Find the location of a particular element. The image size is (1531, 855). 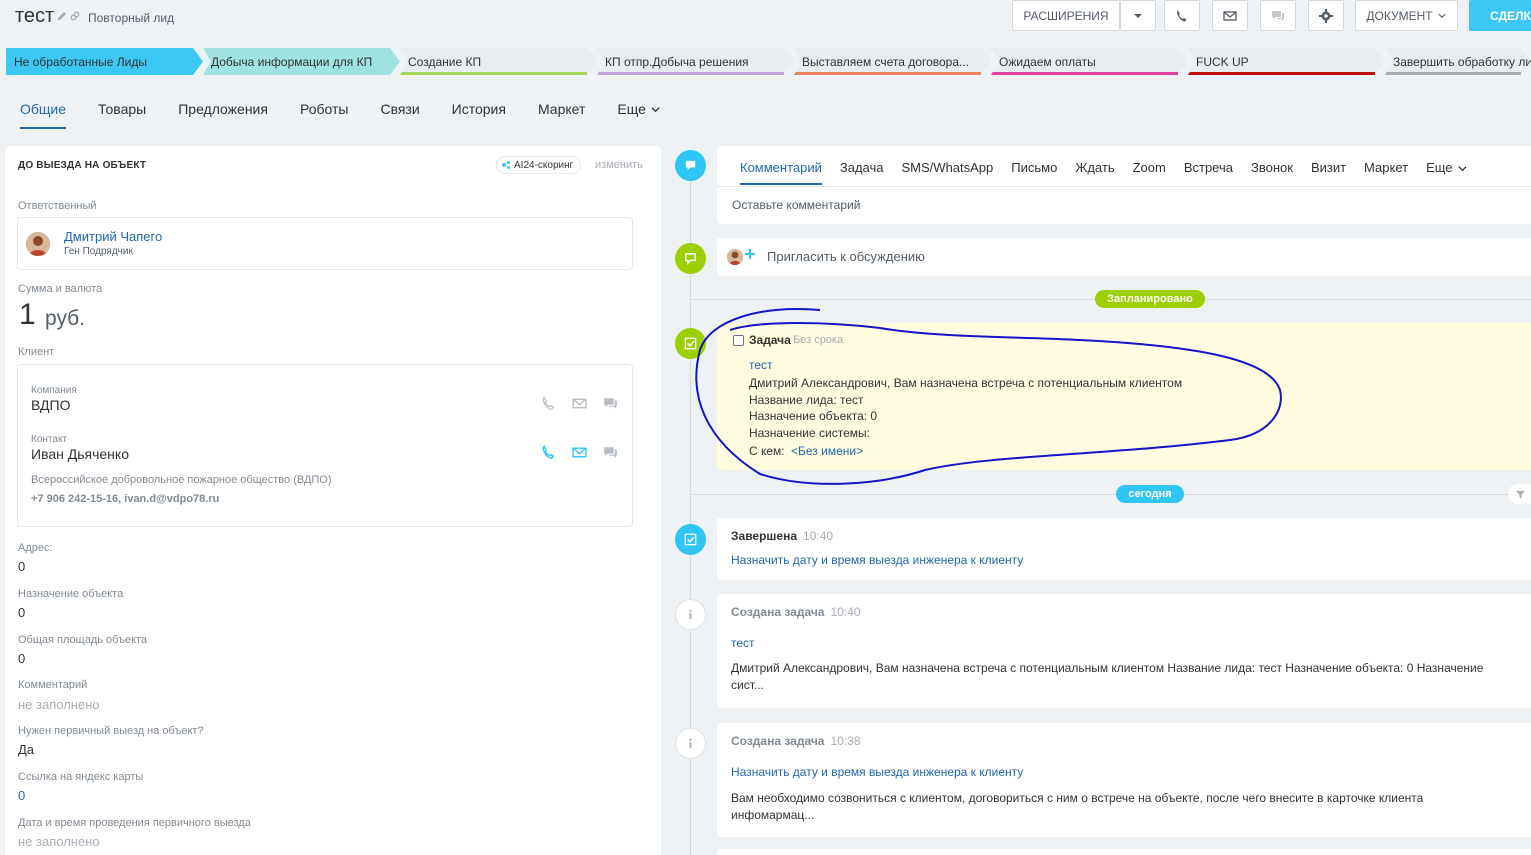

editor-tab-sms: SMS/WhatsApp is located at coordinates (948, 172).